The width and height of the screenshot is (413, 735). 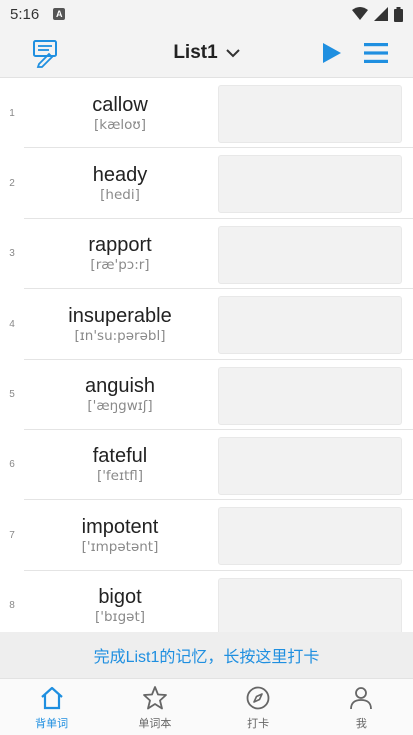 I want to click on tab-wordbook: 单词本, so click(x=154, y=707).